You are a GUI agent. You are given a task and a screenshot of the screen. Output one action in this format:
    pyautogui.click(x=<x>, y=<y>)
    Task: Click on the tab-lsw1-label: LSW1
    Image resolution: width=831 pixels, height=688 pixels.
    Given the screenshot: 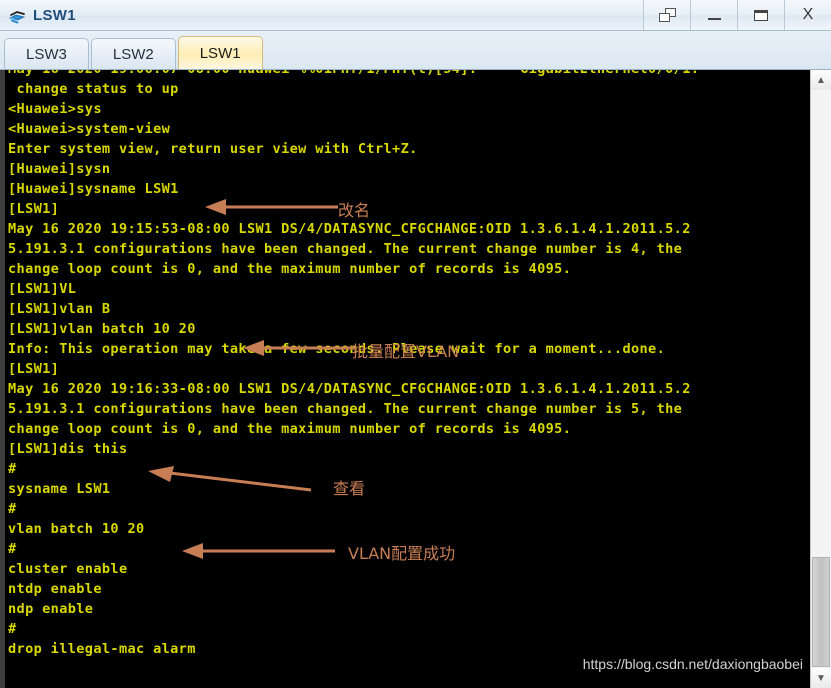 What is the action you would take?
    pyautogui.click(x=220, y=53)
    